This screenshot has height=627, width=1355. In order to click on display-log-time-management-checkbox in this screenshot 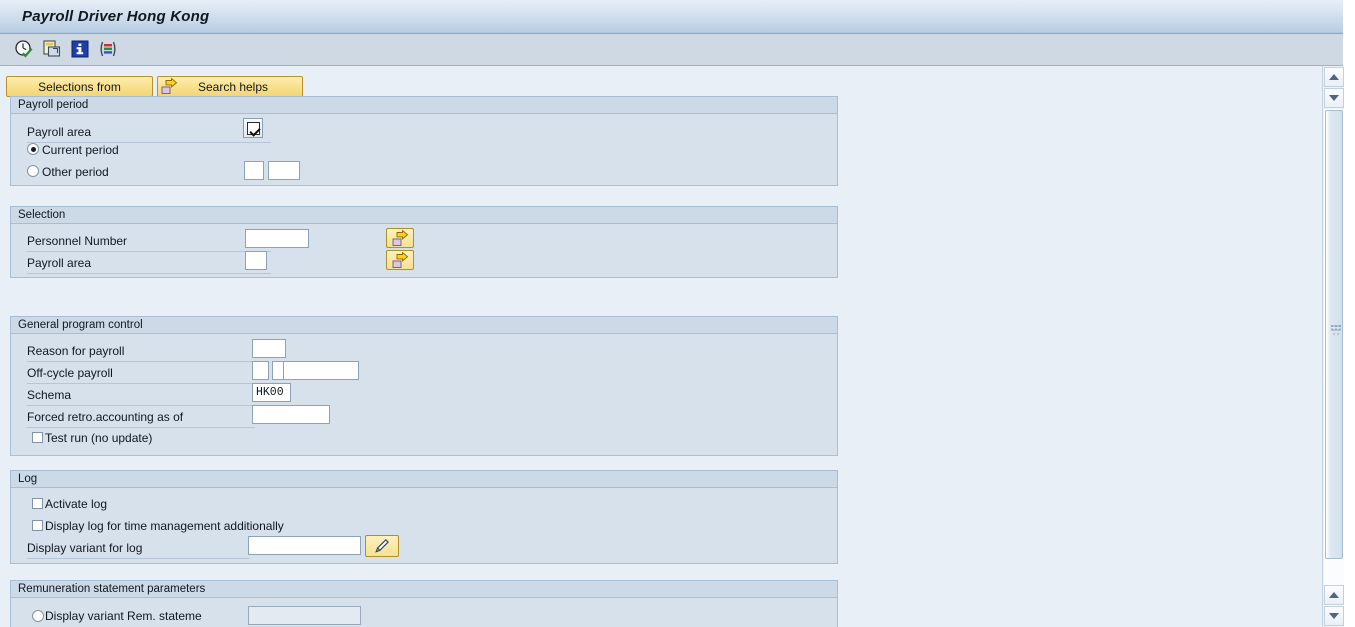, I will do `click(37, 525)`.